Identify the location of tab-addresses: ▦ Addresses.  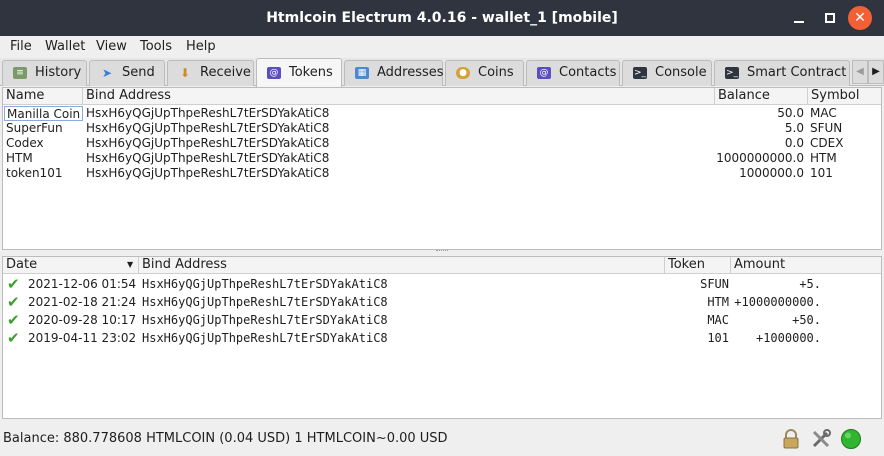
(394, 73).